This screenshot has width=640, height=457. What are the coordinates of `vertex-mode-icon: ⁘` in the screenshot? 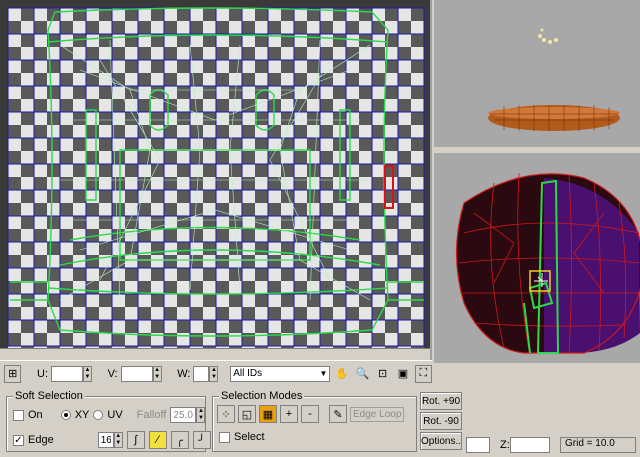 It's located at (226, 414).